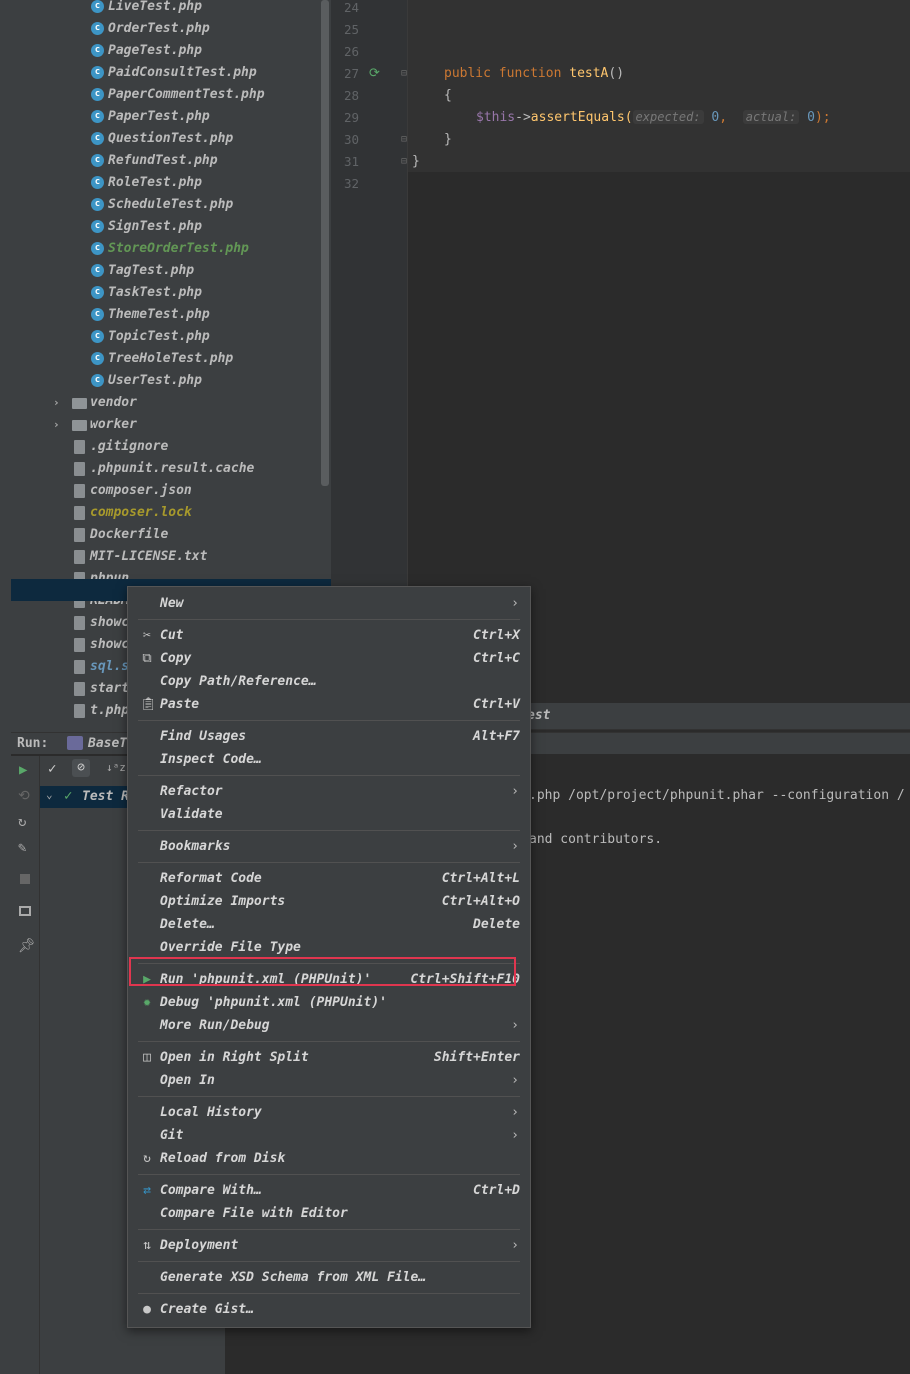 The height and width of the screenshot is (1374, 910). What do you see at coordinates (171, 425) in the screenshot?
I see `tree-folder: › worker` at bounding box center [171, 425].